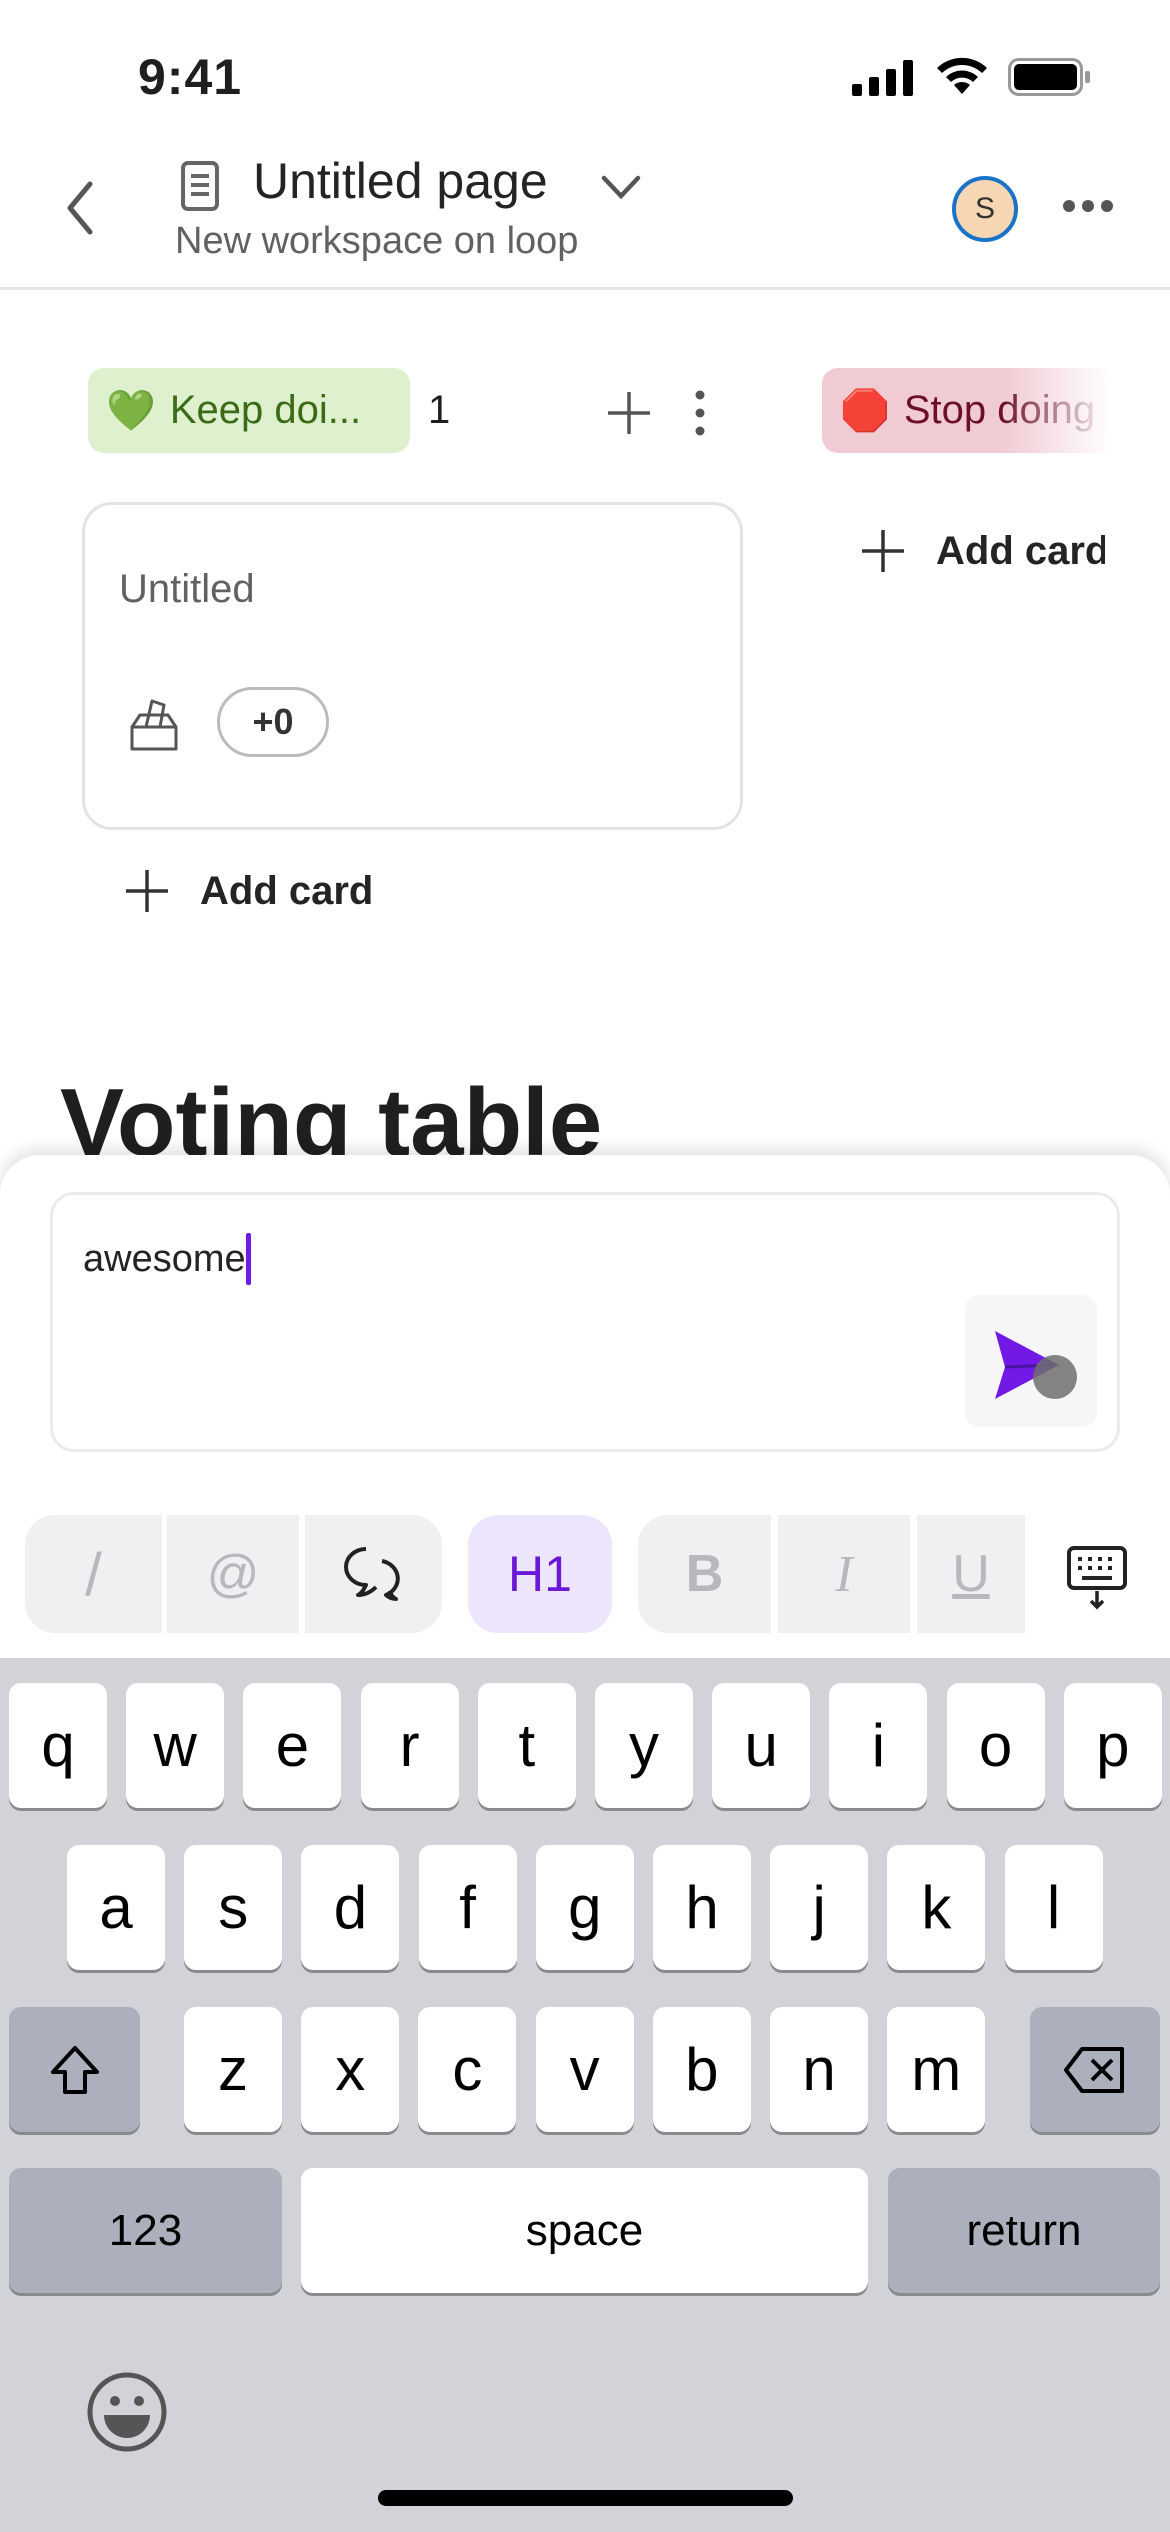 Image resolution: width=1170 pixels, height=2532 pixels. I want to click on key-k: k, so click(936, 1907).